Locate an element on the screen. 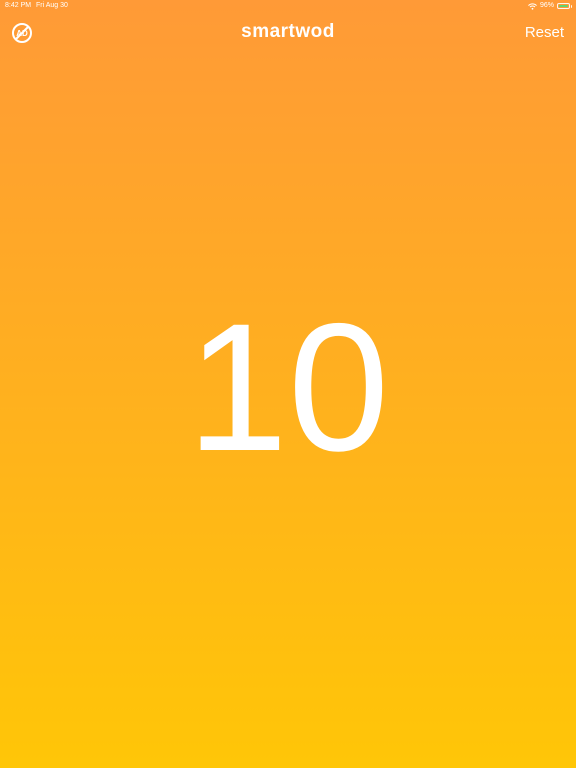  status-bar: 8:42 PM Fri Aug 30 96% is located at coordinates (288, 6).